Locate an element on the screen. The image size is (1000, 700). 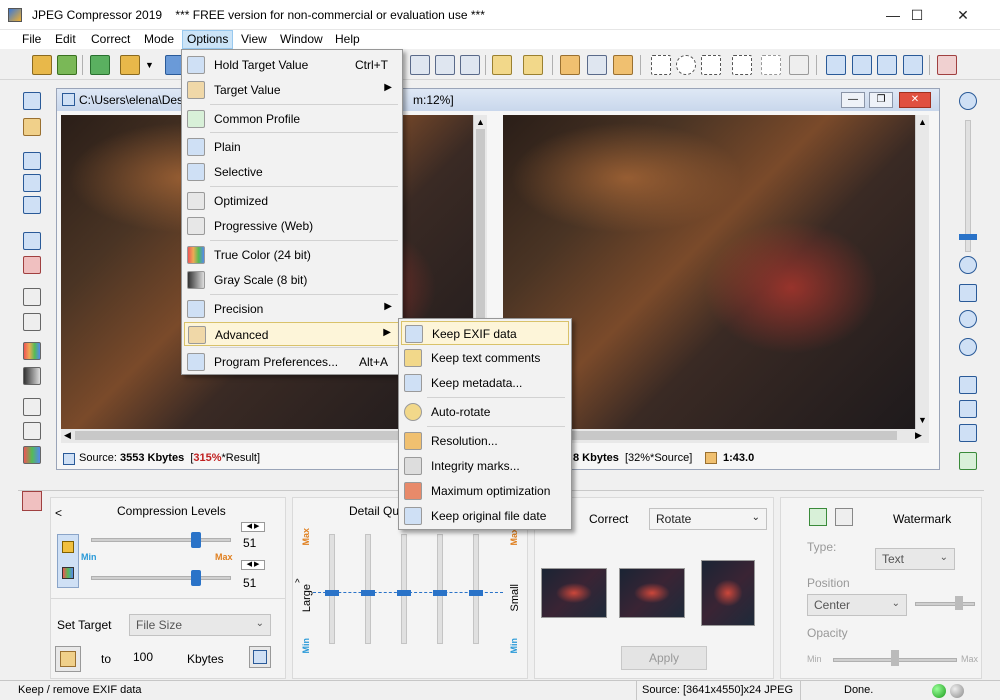
menu-help: Help is located at coordinates (347, 39).